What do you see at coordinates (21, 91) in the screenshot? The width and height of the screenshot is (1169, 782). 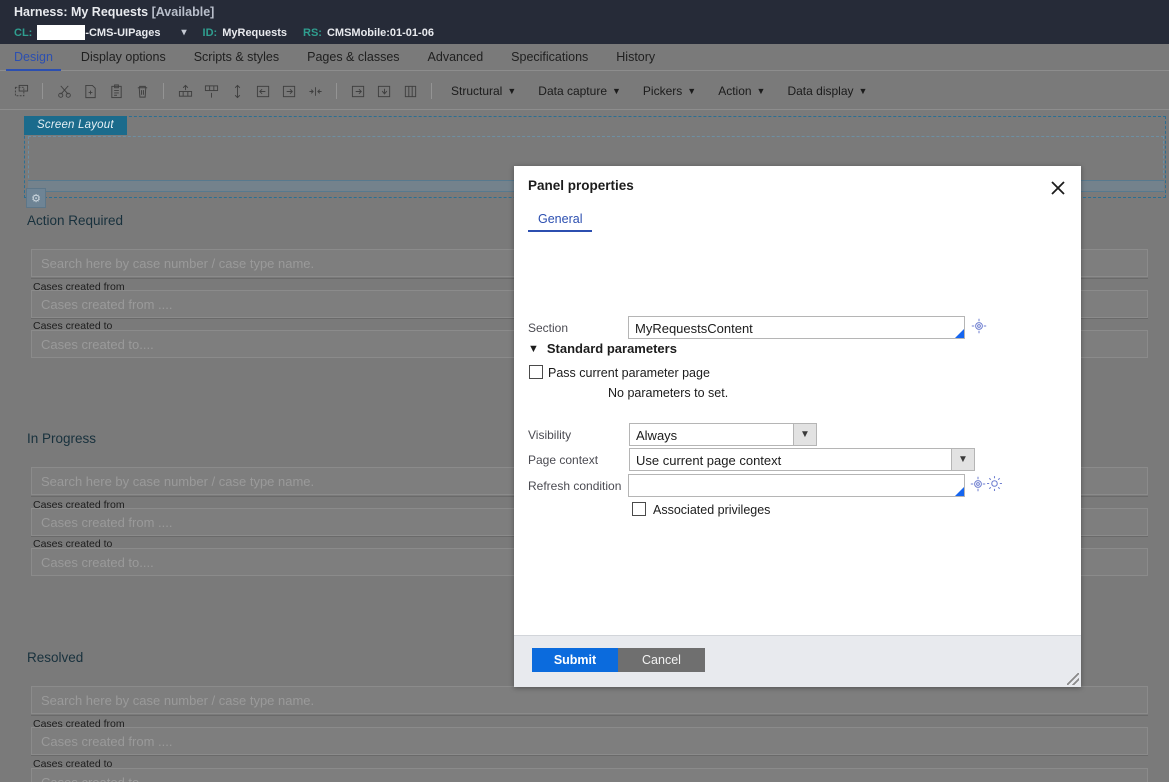 I see `copy-layout-icon` at bounding box center [21, 91].